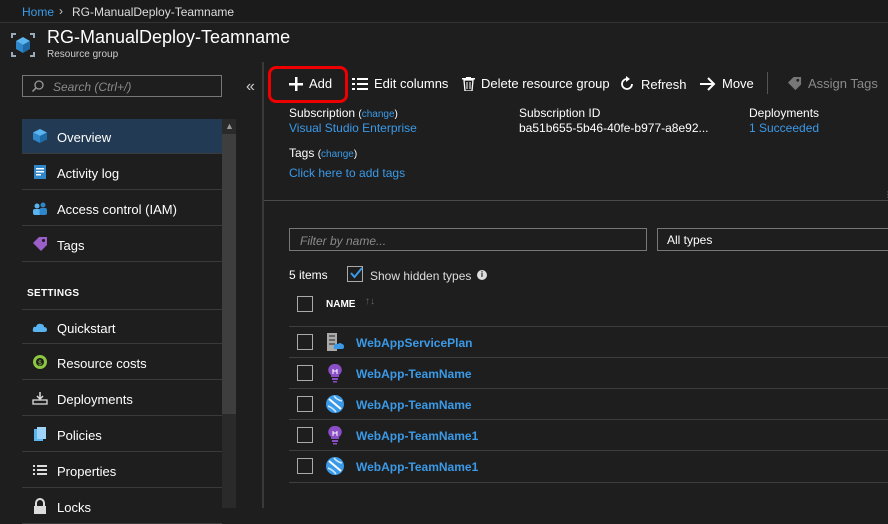 The height and width of the screenshot is (524, 888). I want to click on sidebar-item-label: Properties, so click(87, 471).